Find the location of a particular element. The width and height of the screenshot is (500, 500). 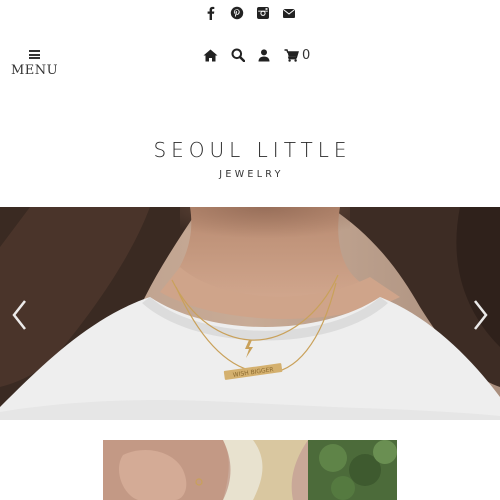

account-link is located at coordinates (264, 55).